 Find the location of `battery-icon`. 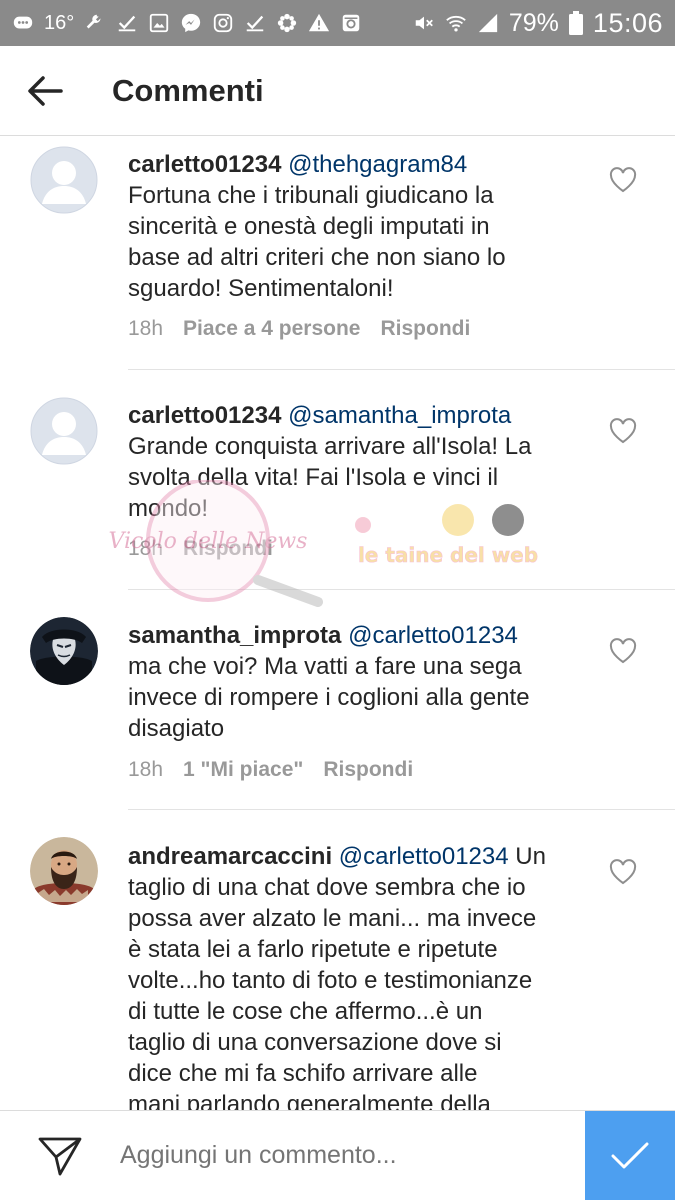

battery-icon is located at coordinates (575, 23).